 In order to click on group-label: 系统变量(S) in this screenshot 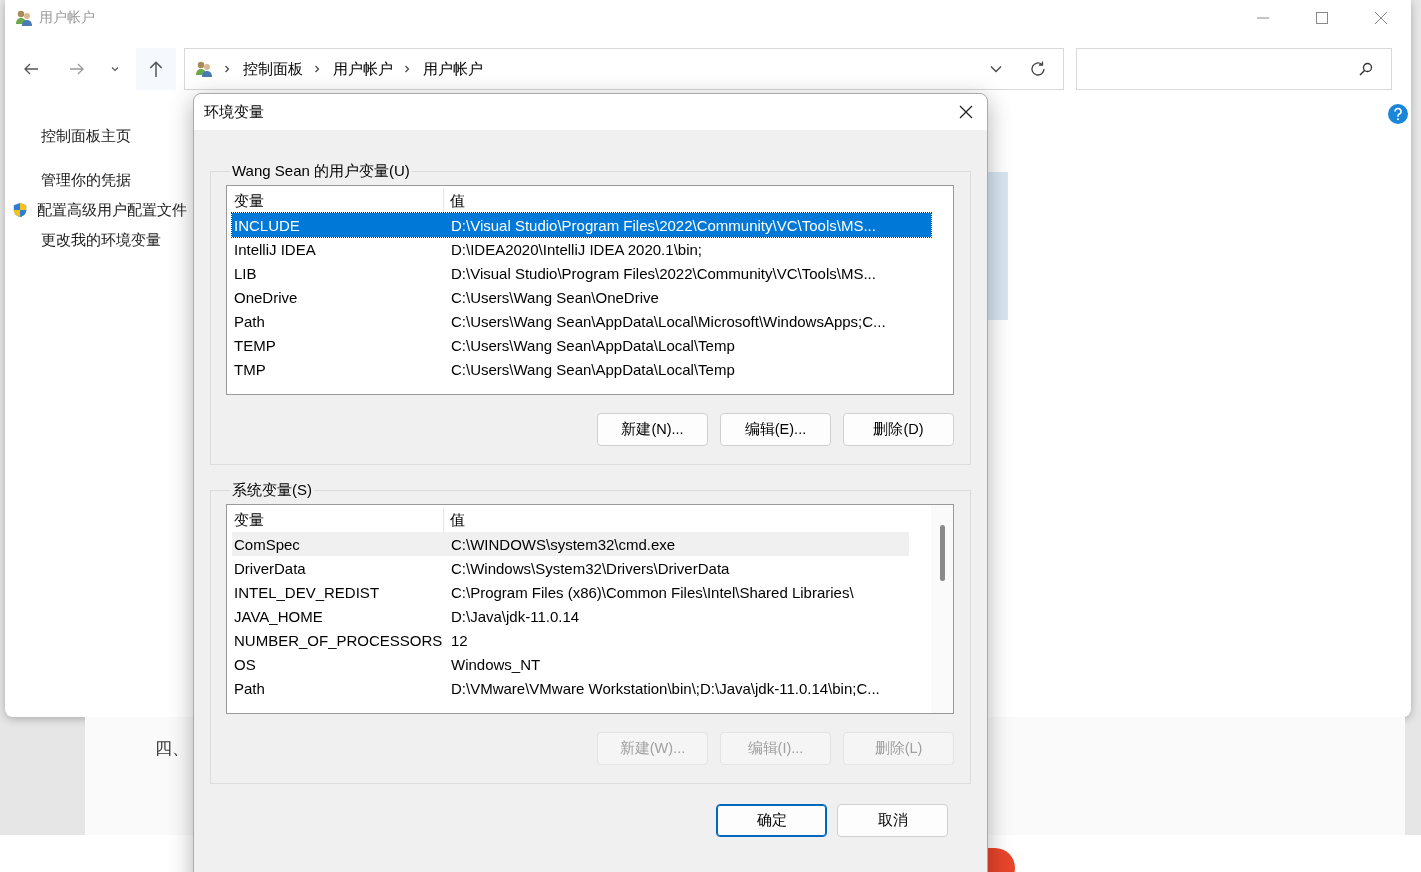, I will do `click(272, 490)`.